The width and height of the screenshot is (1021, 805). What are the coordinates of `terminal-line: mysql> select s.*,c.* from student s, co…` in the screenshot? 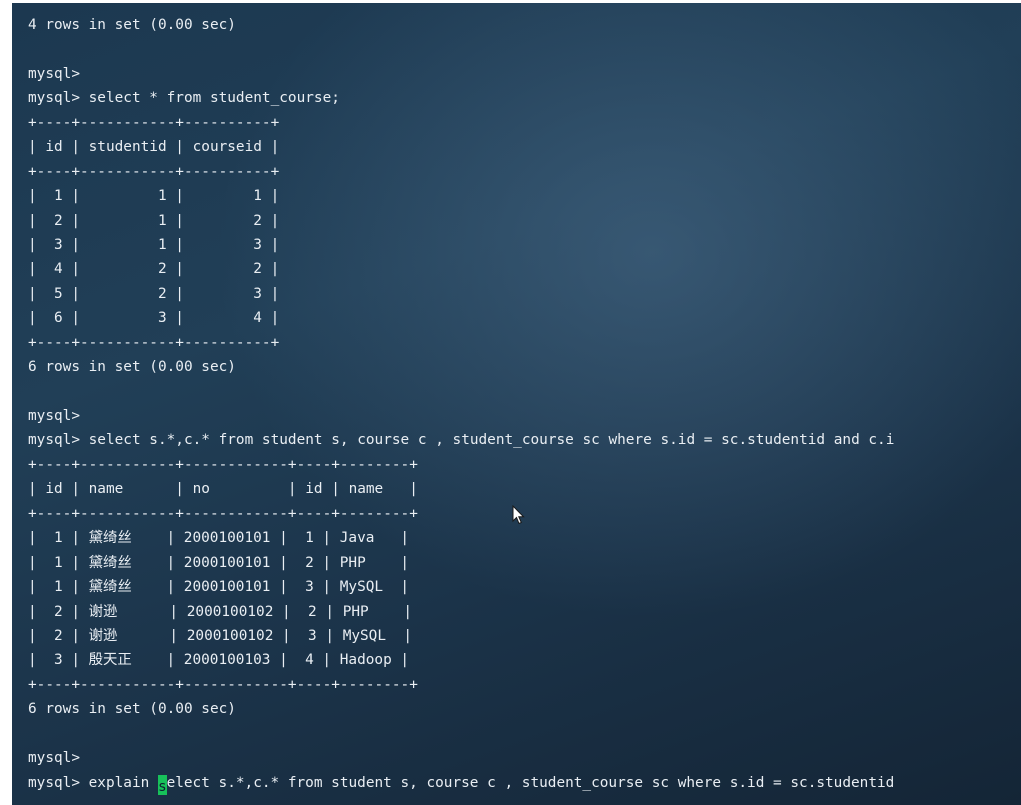 It's located at (461, 440).